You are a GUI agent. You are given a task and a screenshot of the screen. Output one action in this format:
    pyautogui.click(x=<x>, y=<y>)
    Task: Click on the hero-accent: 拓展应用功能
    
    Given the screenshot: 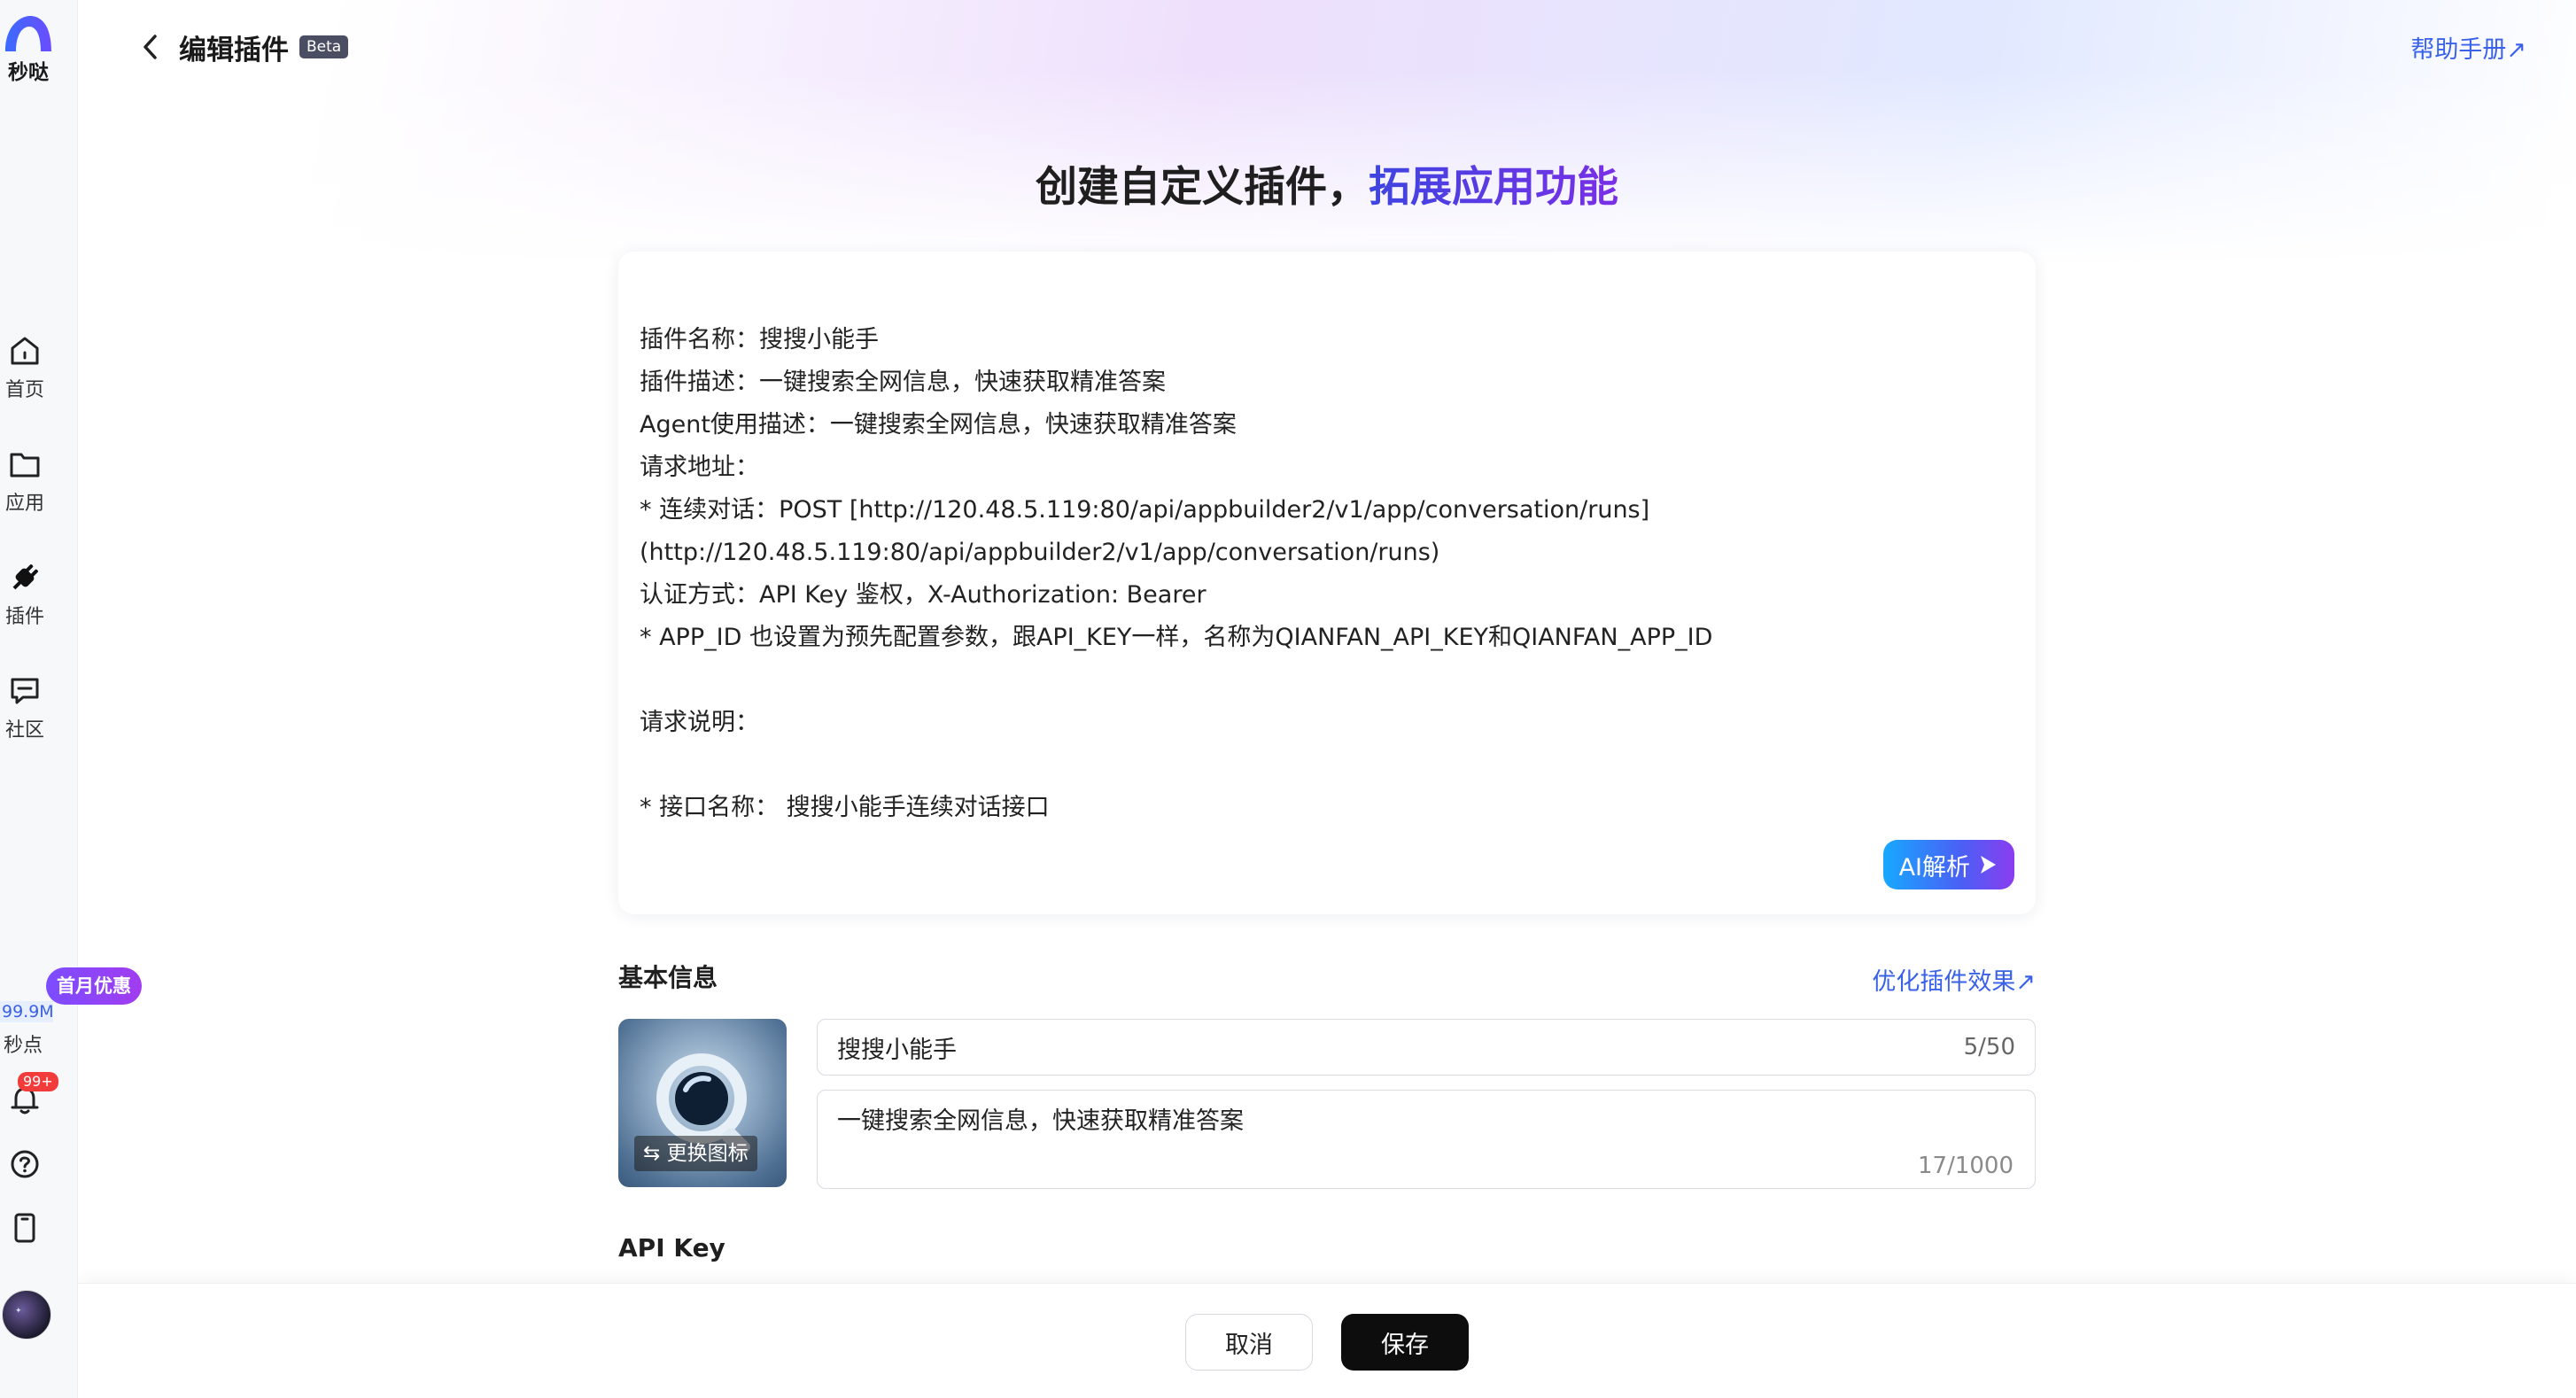 What is the action you would take?
    pyautogui.click(x=1493, y=187)
    